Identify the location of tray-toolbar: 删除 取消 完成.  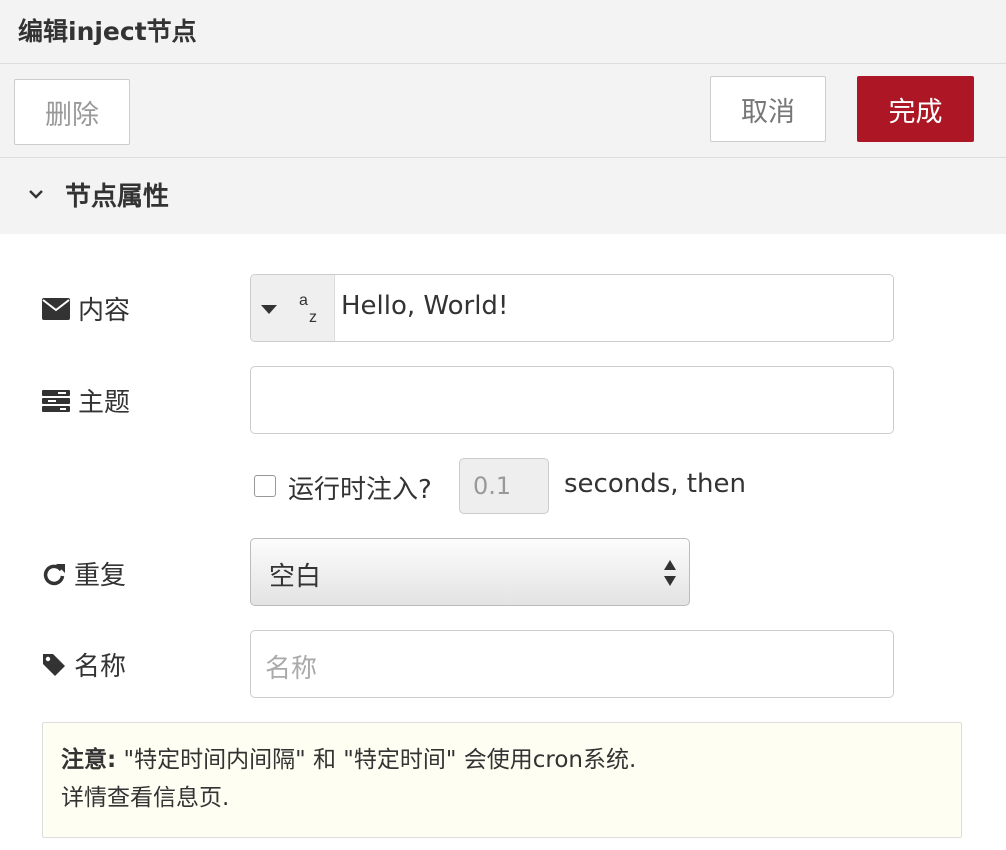
(503, 111).